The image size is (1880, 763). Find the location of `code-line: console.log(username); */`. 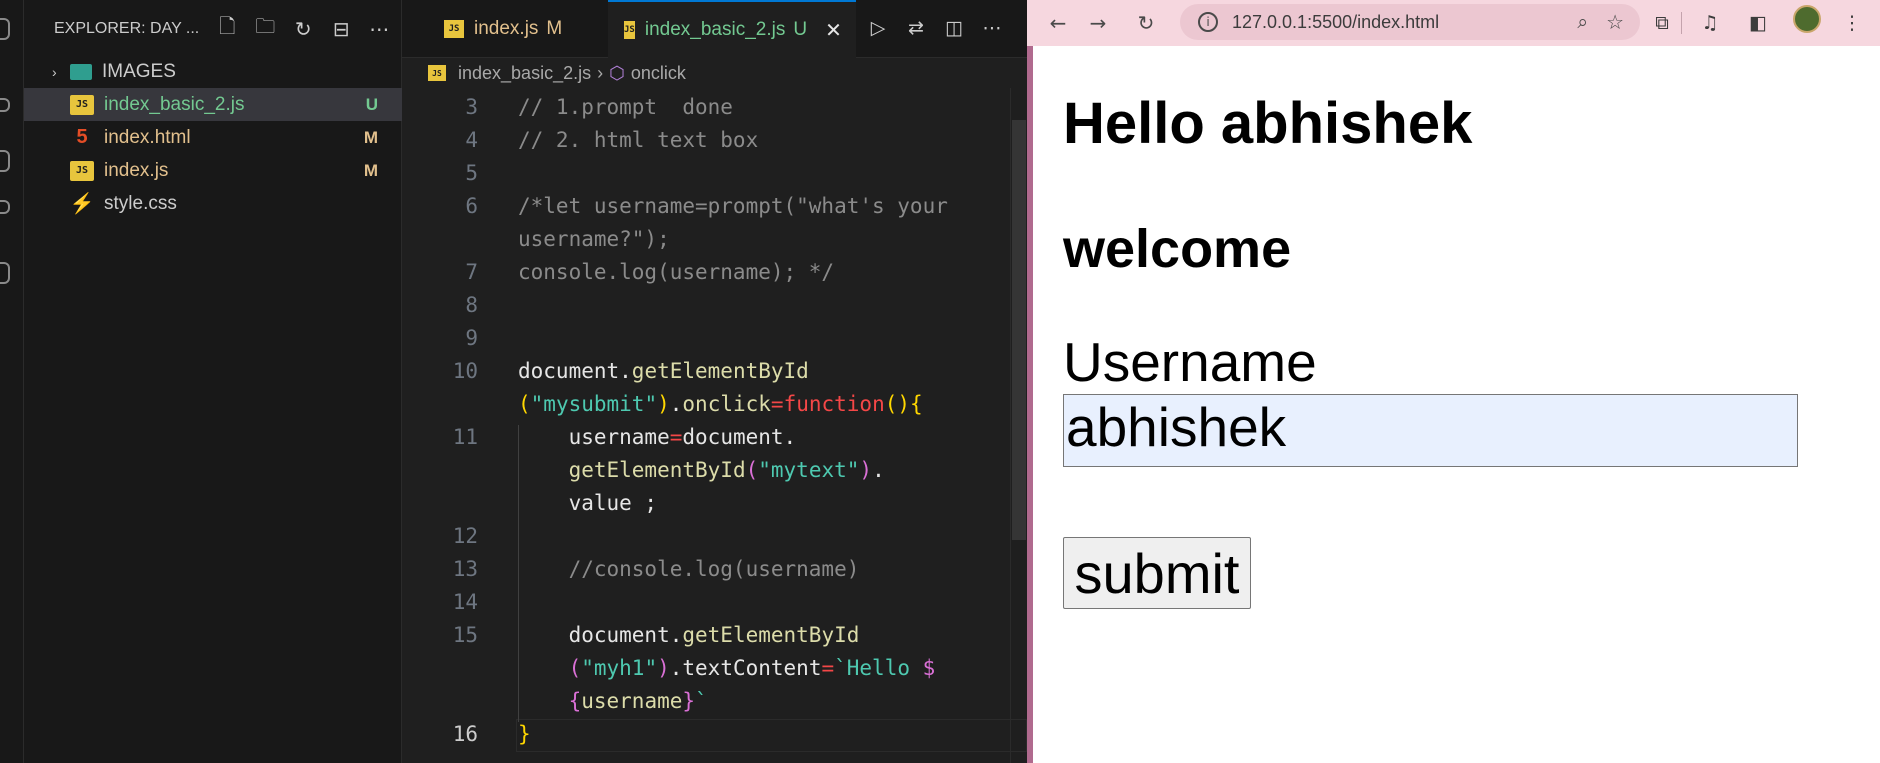

code-line: console.log(username); */ is located at coordinates (676, 272).